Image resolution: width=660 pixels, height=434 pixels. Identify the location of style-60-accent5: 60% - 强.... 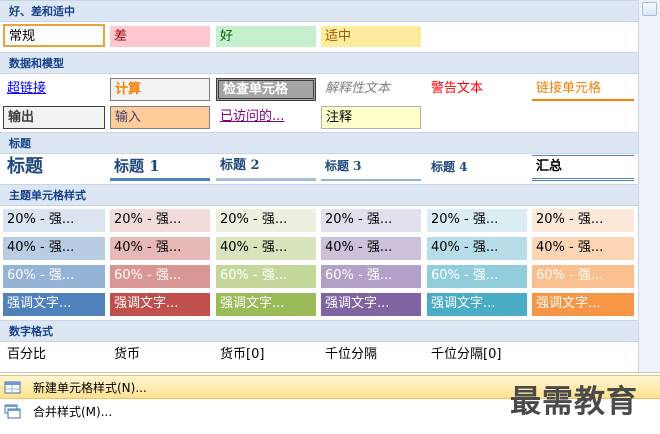
(477, 276).